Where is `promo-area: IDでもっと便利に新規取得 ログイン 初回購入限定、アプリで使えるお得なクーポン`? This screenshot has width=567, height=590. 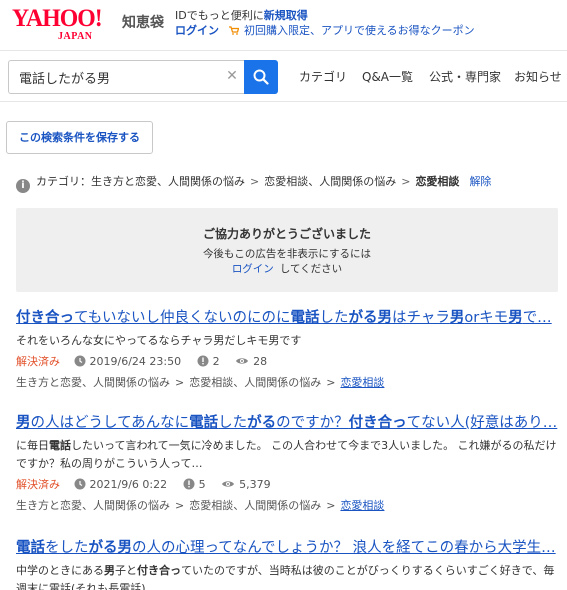 promo-area: IDでもっと便利に新規取得 ログイン 初回購入限定、アプリで使えるお得なクーポン is located at coordinates (325, 23).